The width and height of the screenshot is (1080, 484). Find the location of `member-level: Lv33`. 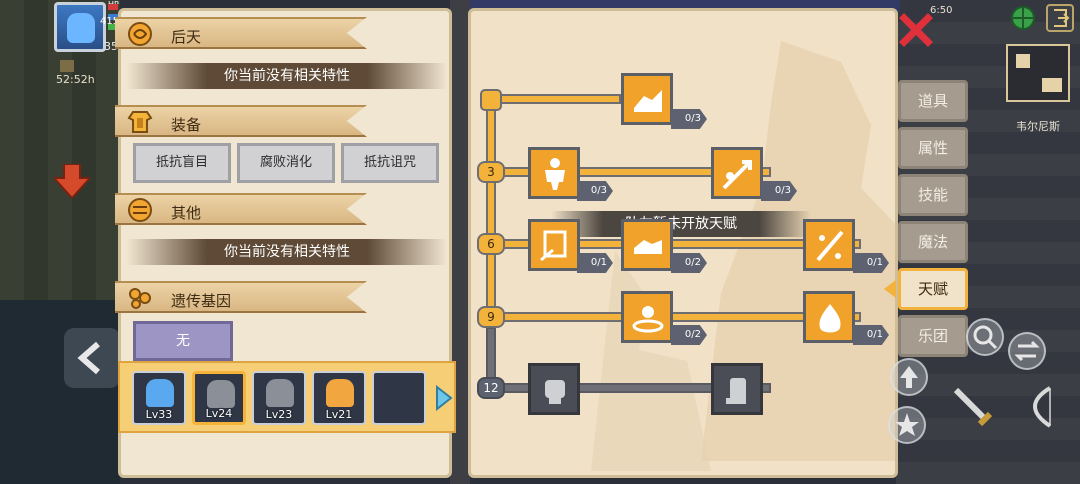

member-level: Lv33 is located at coordinates (159, 414).